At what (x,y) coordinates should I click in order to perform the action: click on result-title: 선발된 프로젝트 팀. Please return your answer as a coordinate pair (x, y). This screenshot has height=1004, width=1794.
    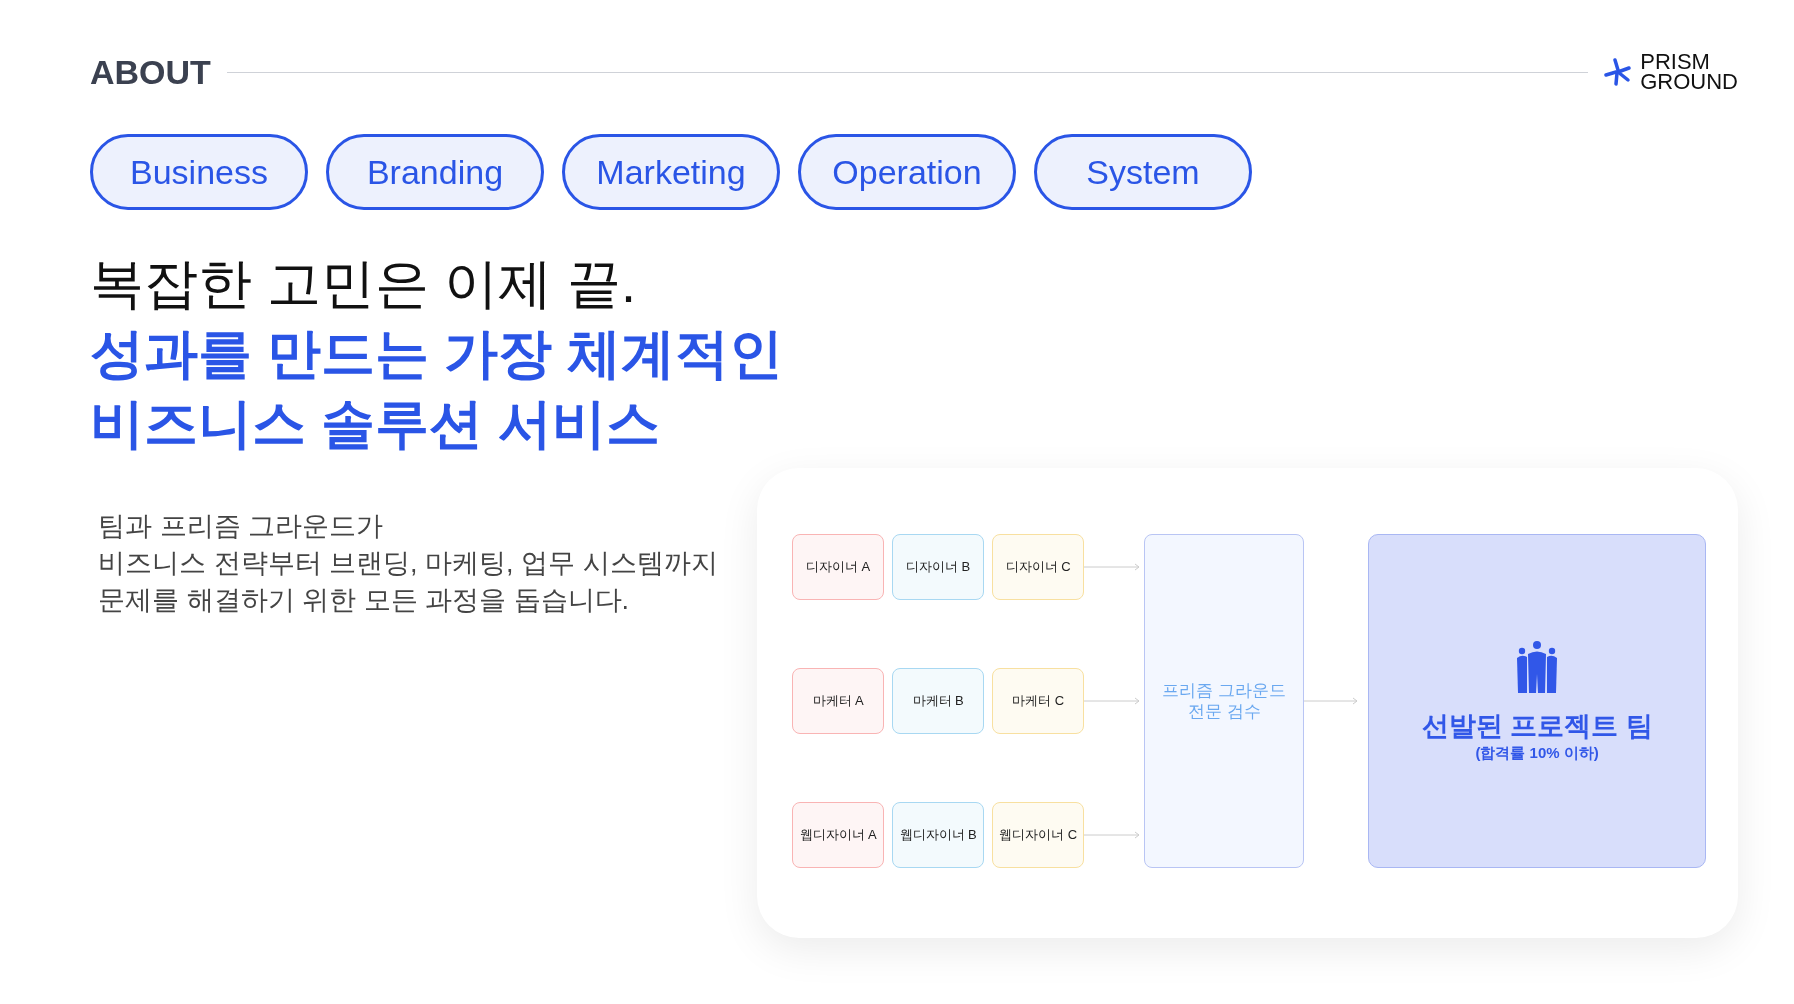
    Looking at the image, I should click on (1537, 726).